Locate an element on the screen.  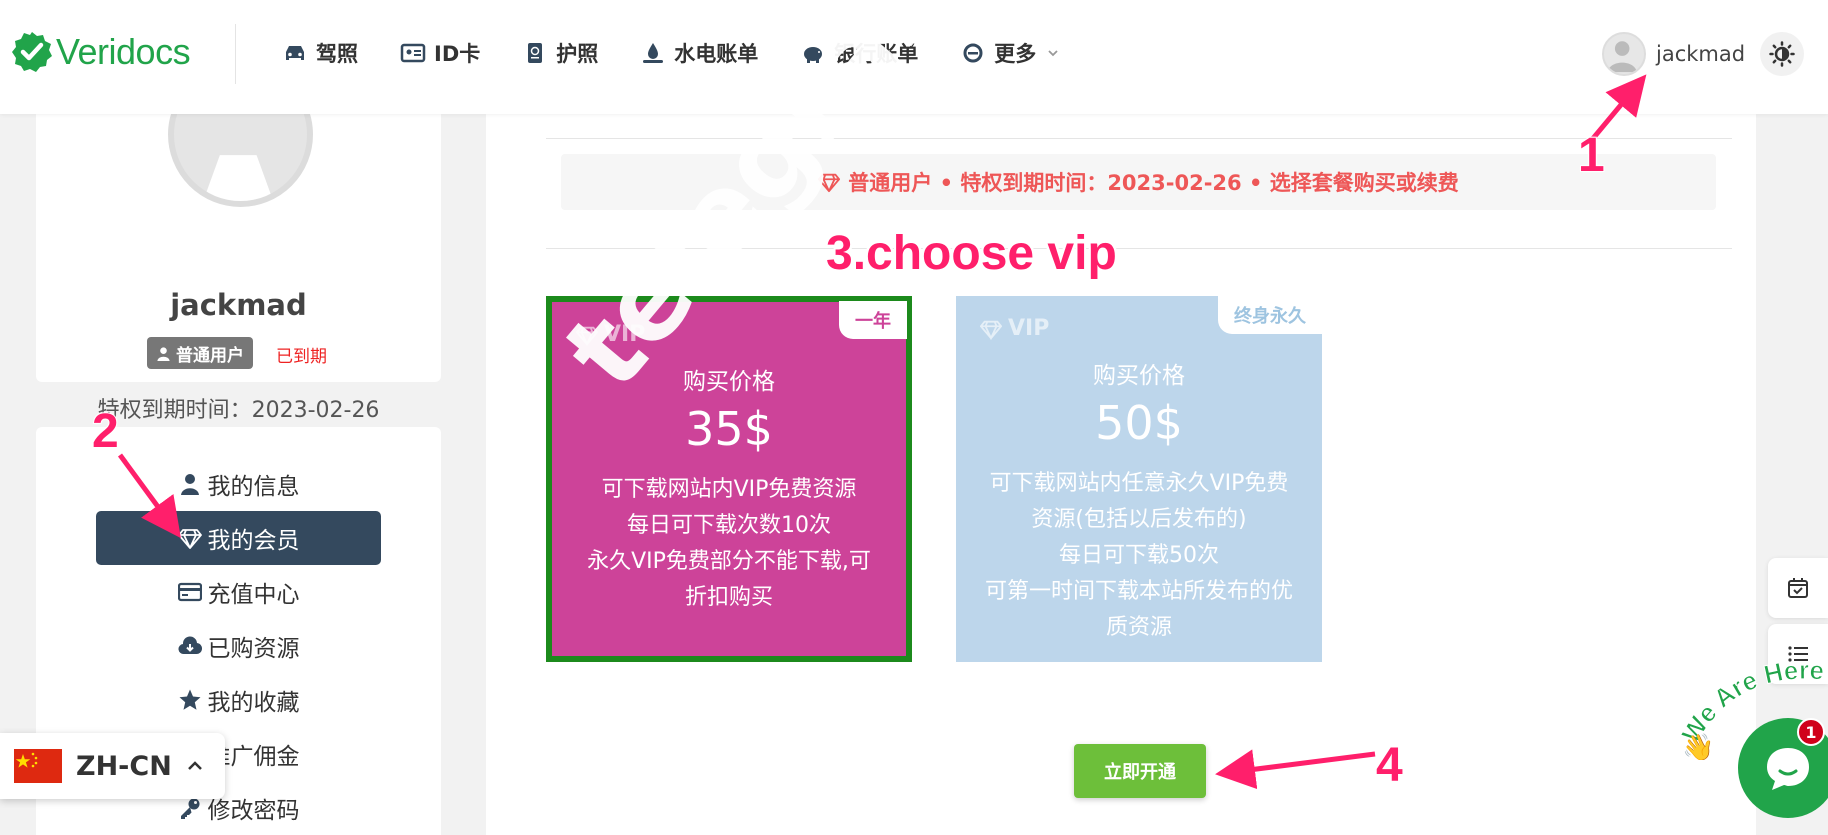
plan-duration-tag: 终身永久 is located at coordinates (1270, 315).